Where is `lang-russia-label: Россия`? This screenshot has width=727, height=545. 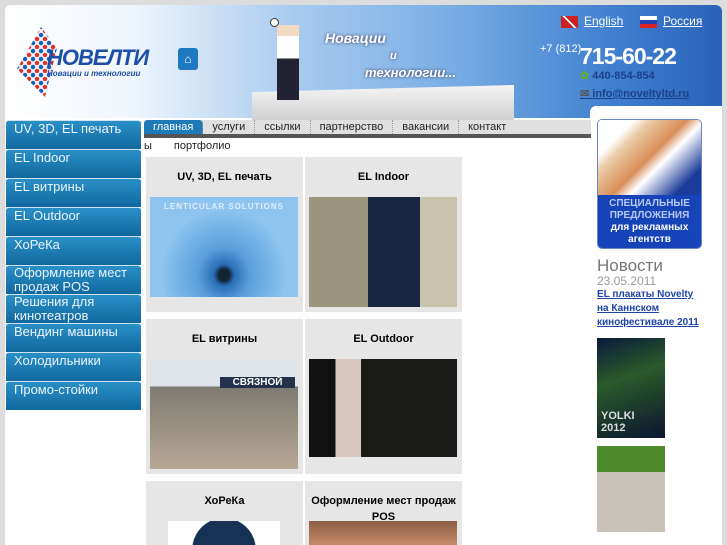 lang-russia-label: Россия is located at coordinates (683, 21).